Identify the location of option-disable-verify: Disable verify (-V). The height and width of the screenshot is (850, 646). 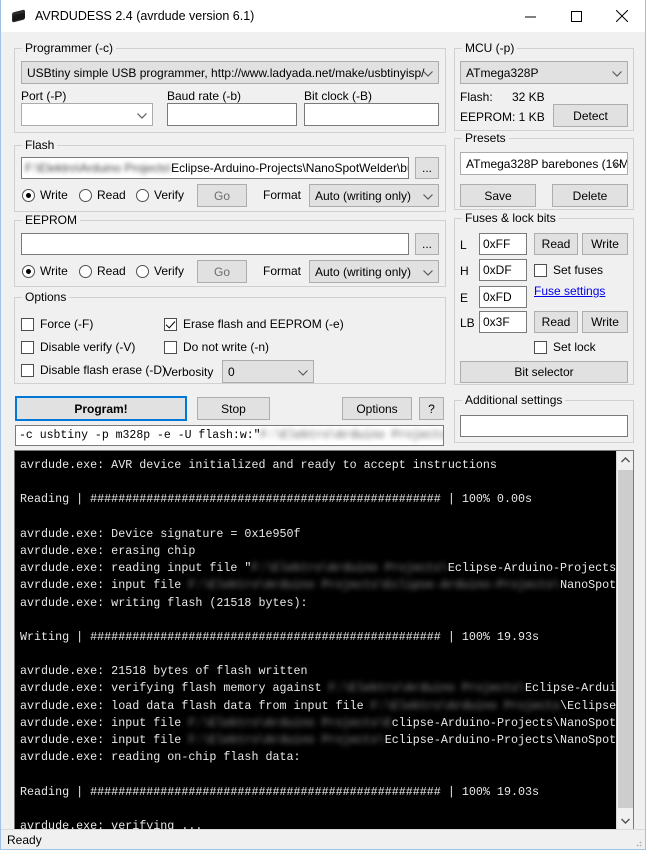
(78, 347).